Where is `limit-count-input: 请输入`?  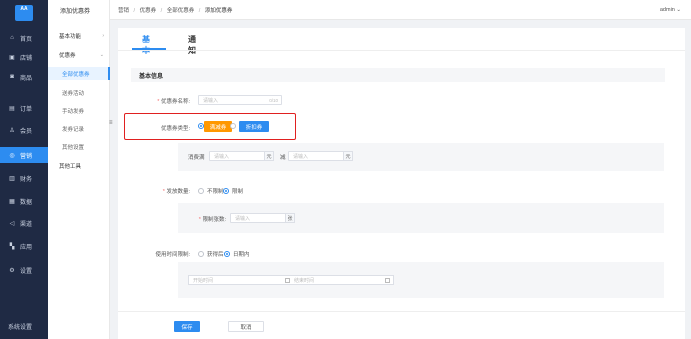 limit-count-input: 请输入 is located at coordinates (258, 218).